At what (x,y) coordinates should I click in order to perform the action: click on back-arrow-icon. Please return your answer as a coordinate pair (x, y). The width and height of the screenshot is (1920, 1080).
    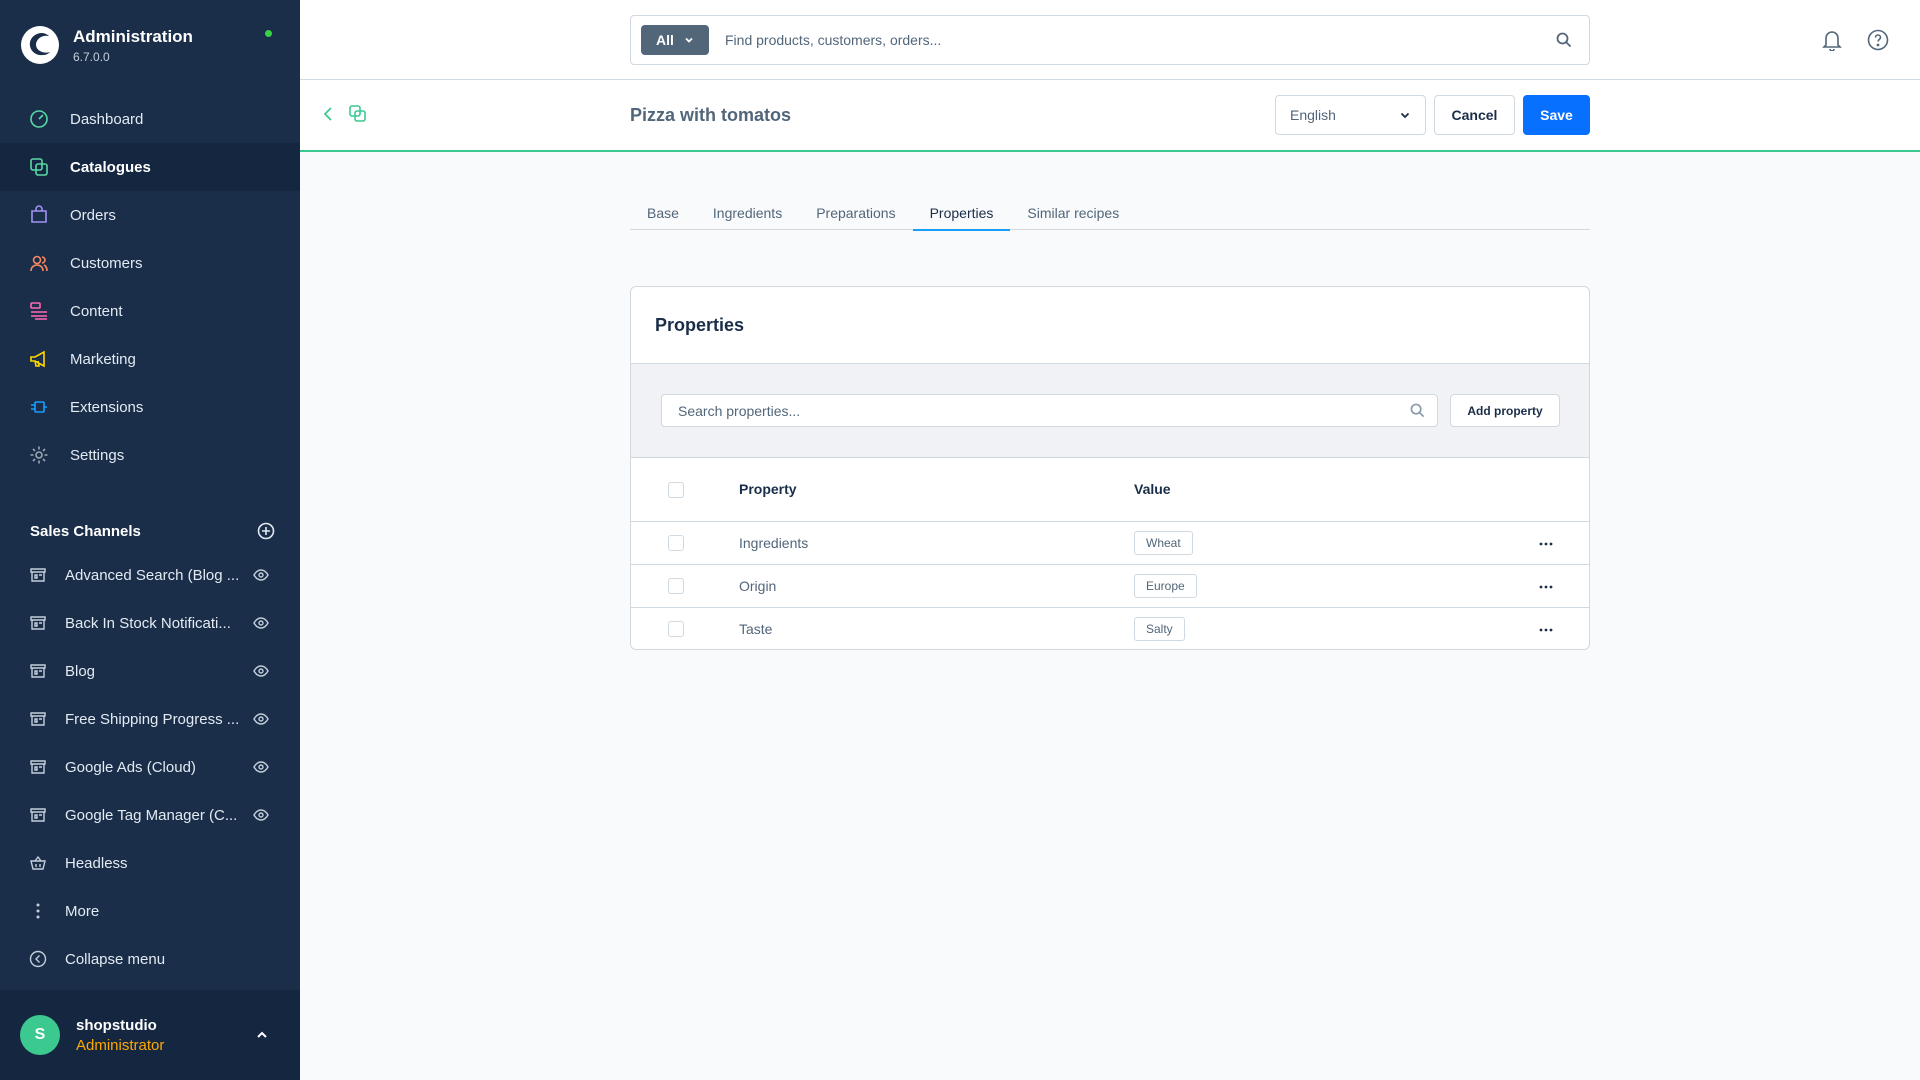
    Looking at the image, I should click on (328, 114).